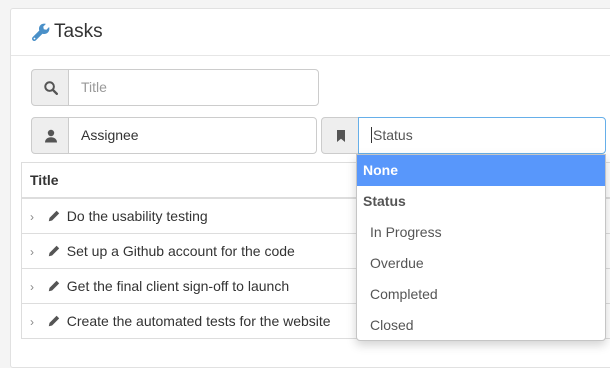  What do you see at coordinates (193, 87) in the screenshot?
I see `title-search-input: Title` at bounding box center [193, 87].